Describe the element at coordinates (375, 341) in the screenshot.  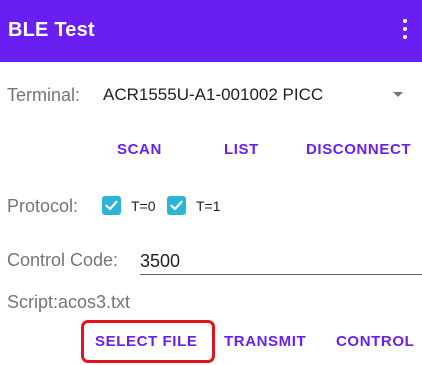
I see `control-button: CONTROL` at that location.